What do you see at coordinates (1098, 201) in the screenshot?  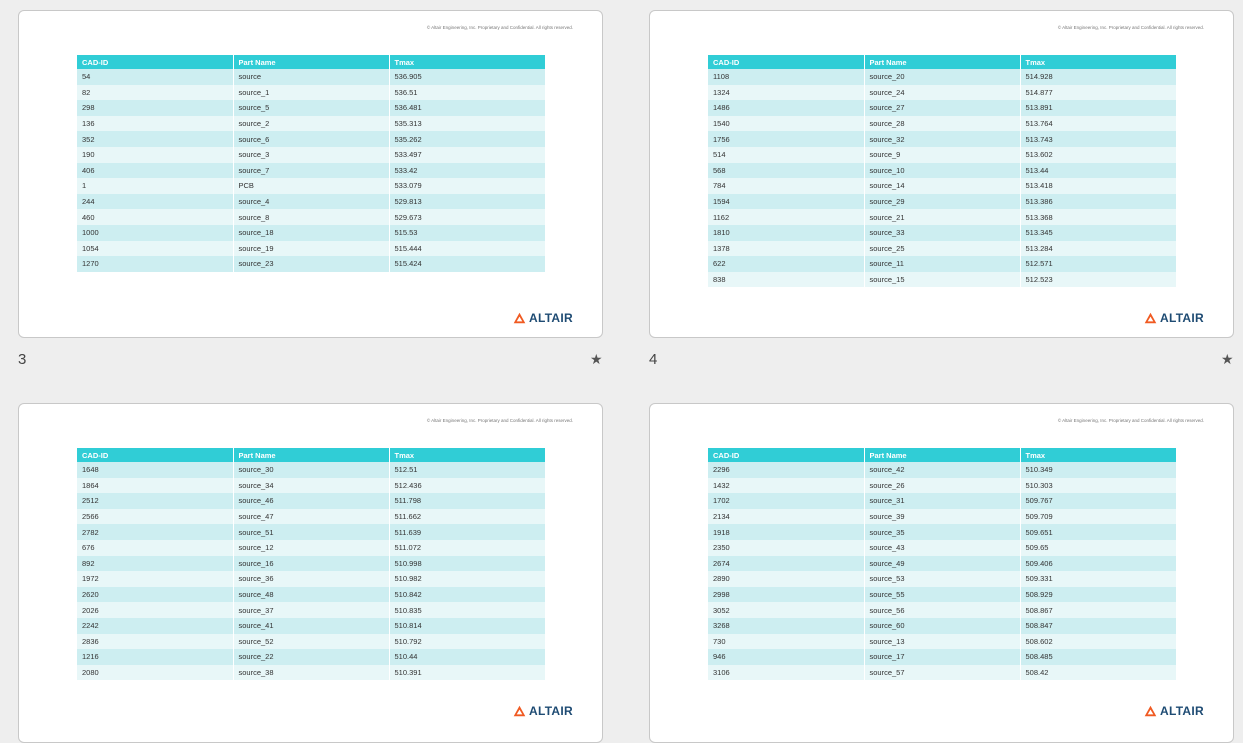 I see `cell-tmax: 513.386` at bounding box center [1098, 201].